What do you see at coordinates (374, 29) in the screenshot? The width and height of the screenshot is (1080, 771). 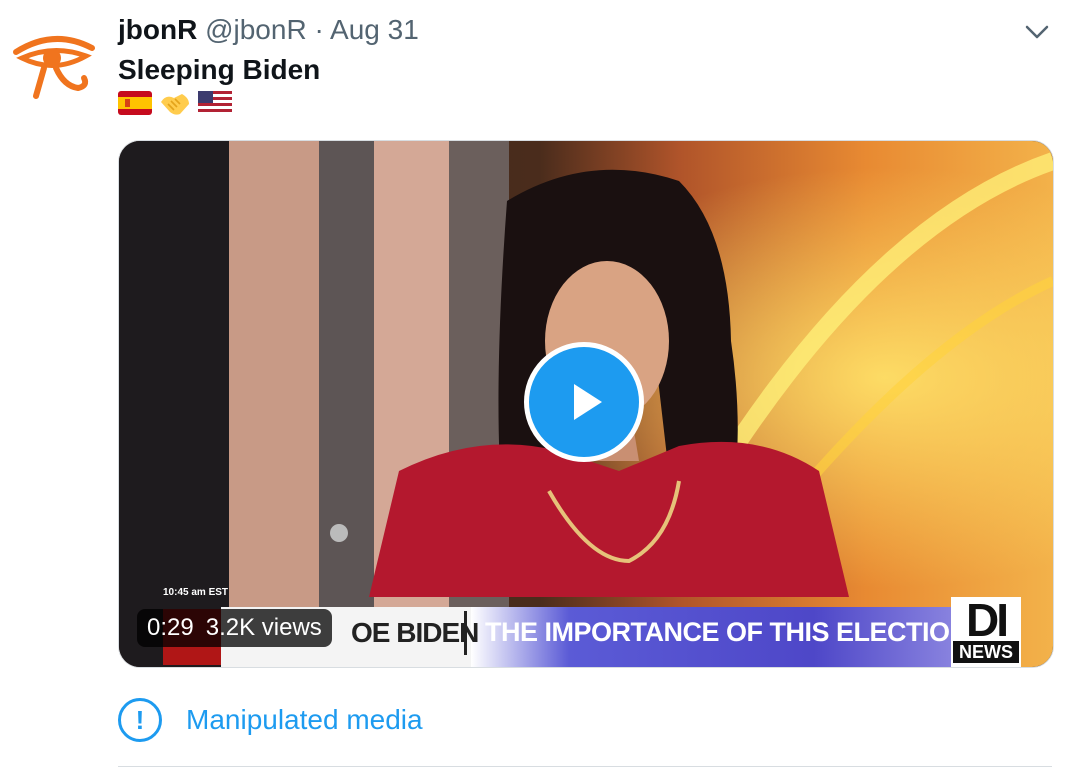 I see `tweet-date: Aug 31` at bounding box center [374, 29].